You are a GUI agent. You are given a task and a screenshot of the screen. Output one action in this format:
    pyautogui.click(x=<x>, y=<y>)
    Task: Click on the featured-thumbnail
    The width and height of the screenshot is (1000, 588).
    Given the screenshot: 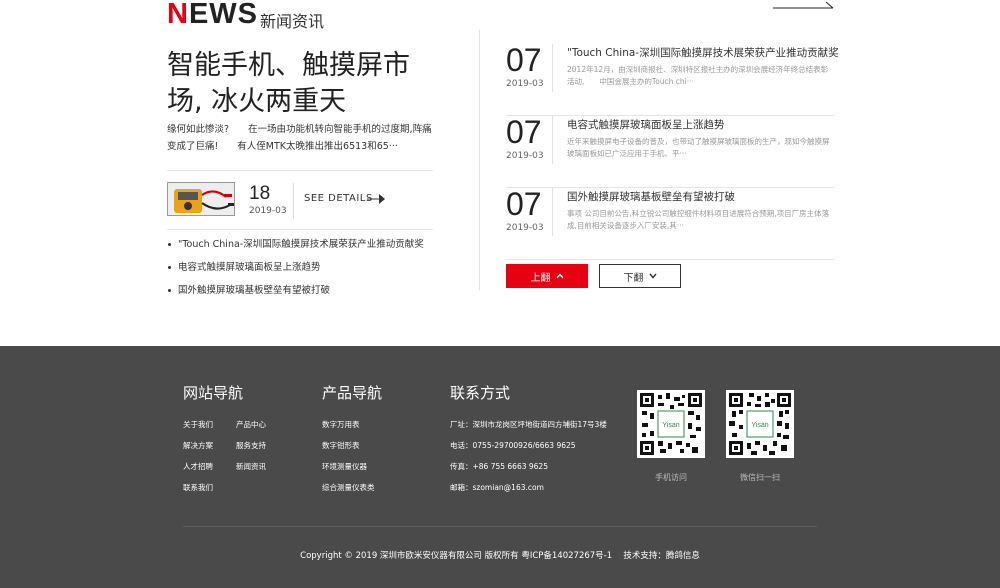 What is the action you would take?
    pyautogui.click(x=201, y=199)
    